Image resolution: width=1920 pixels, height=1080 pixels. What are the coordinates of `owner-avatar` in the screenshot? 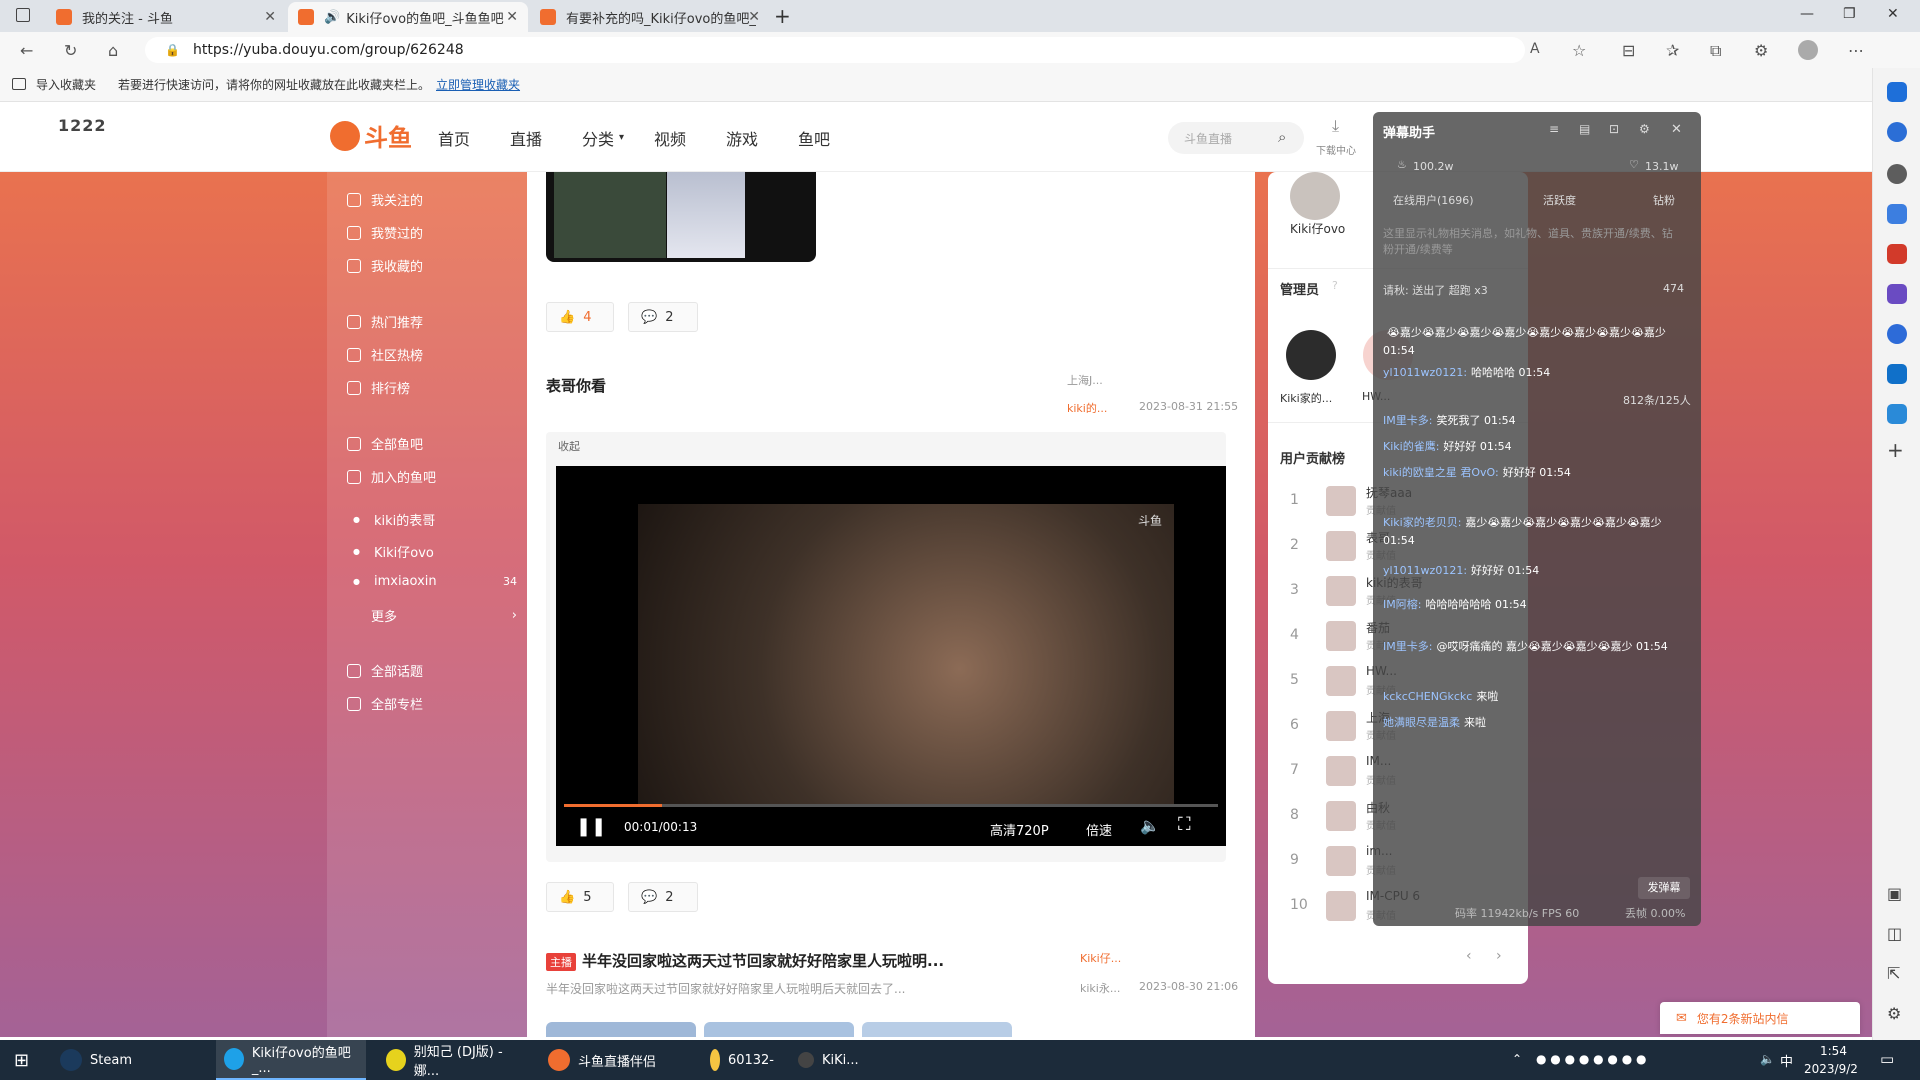 It's located at (1315, 196).